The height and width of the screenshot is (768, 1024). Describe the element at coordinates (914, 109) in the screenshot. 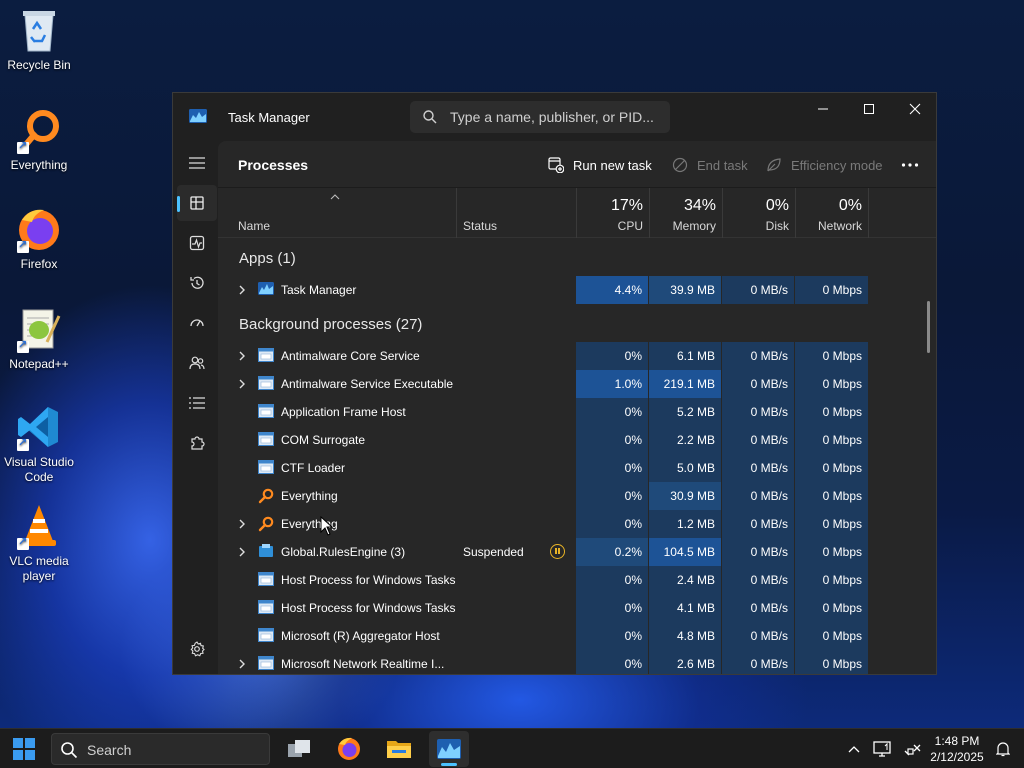

I see `close-button` at that location.